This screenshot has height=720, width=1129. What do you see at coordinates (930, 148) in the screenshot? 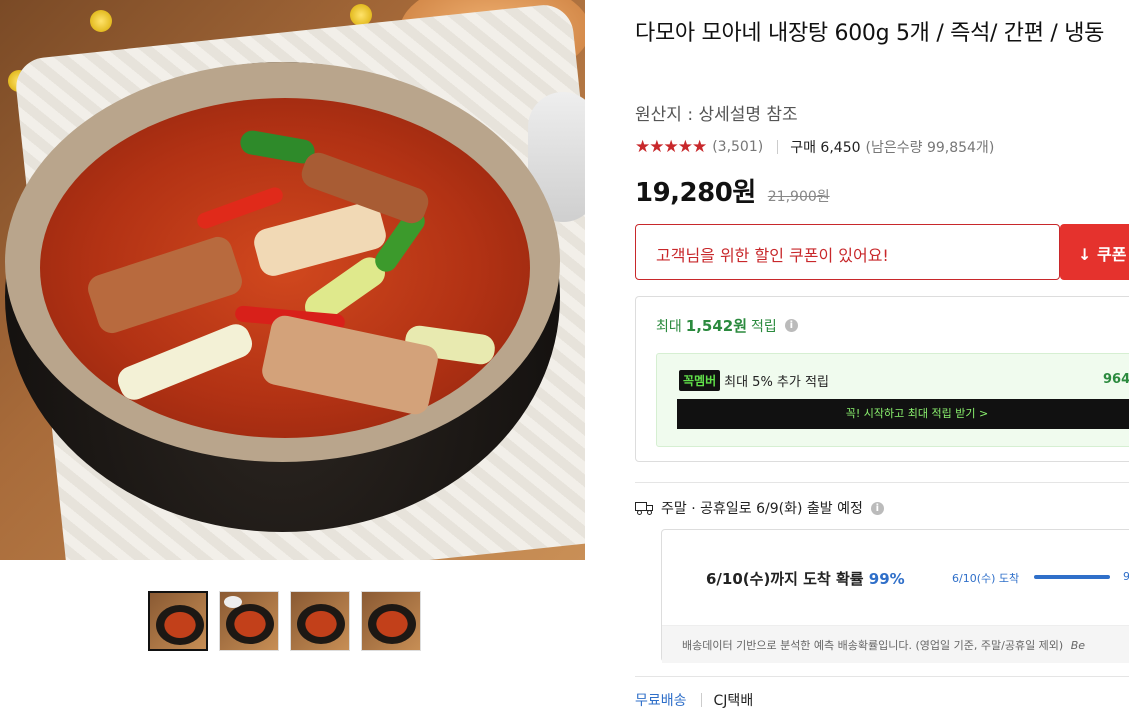
I see `remaining-stock: (남은수량 99,854개)` at bounding box center [930, 148].